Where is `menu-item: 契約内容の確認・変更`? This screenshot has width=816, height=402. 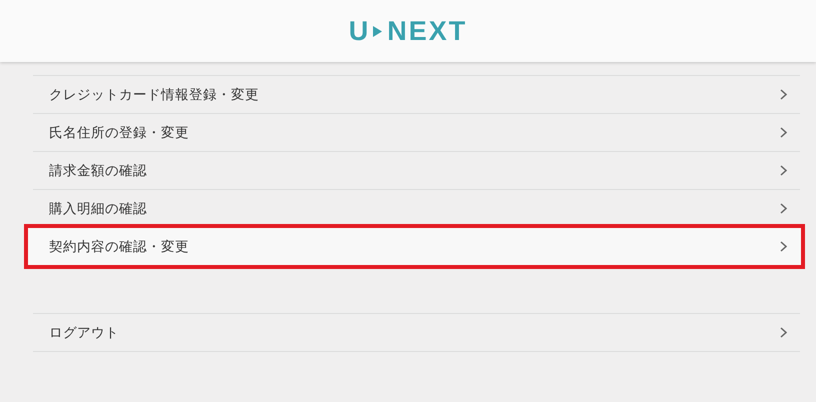 menu-item: 契約内容の確認・変更 is located at coordinates (414, 246).